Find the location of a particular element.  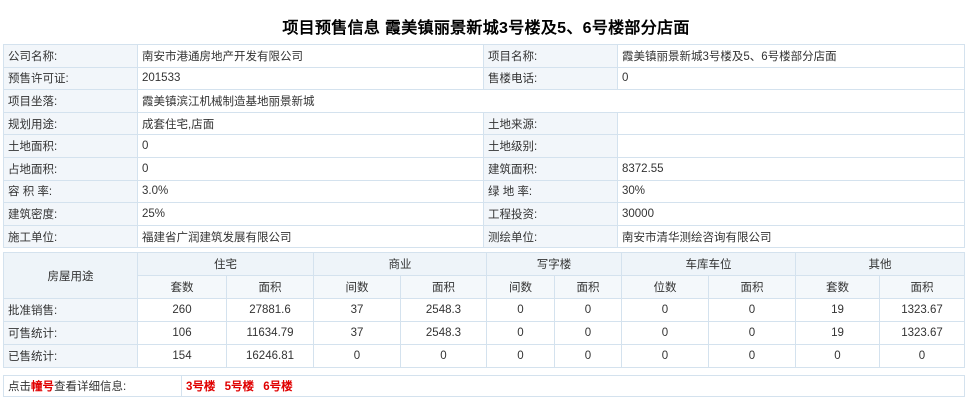

building-links-label: 点击幢号查看详细信息: is located at coordinates (92, 386).